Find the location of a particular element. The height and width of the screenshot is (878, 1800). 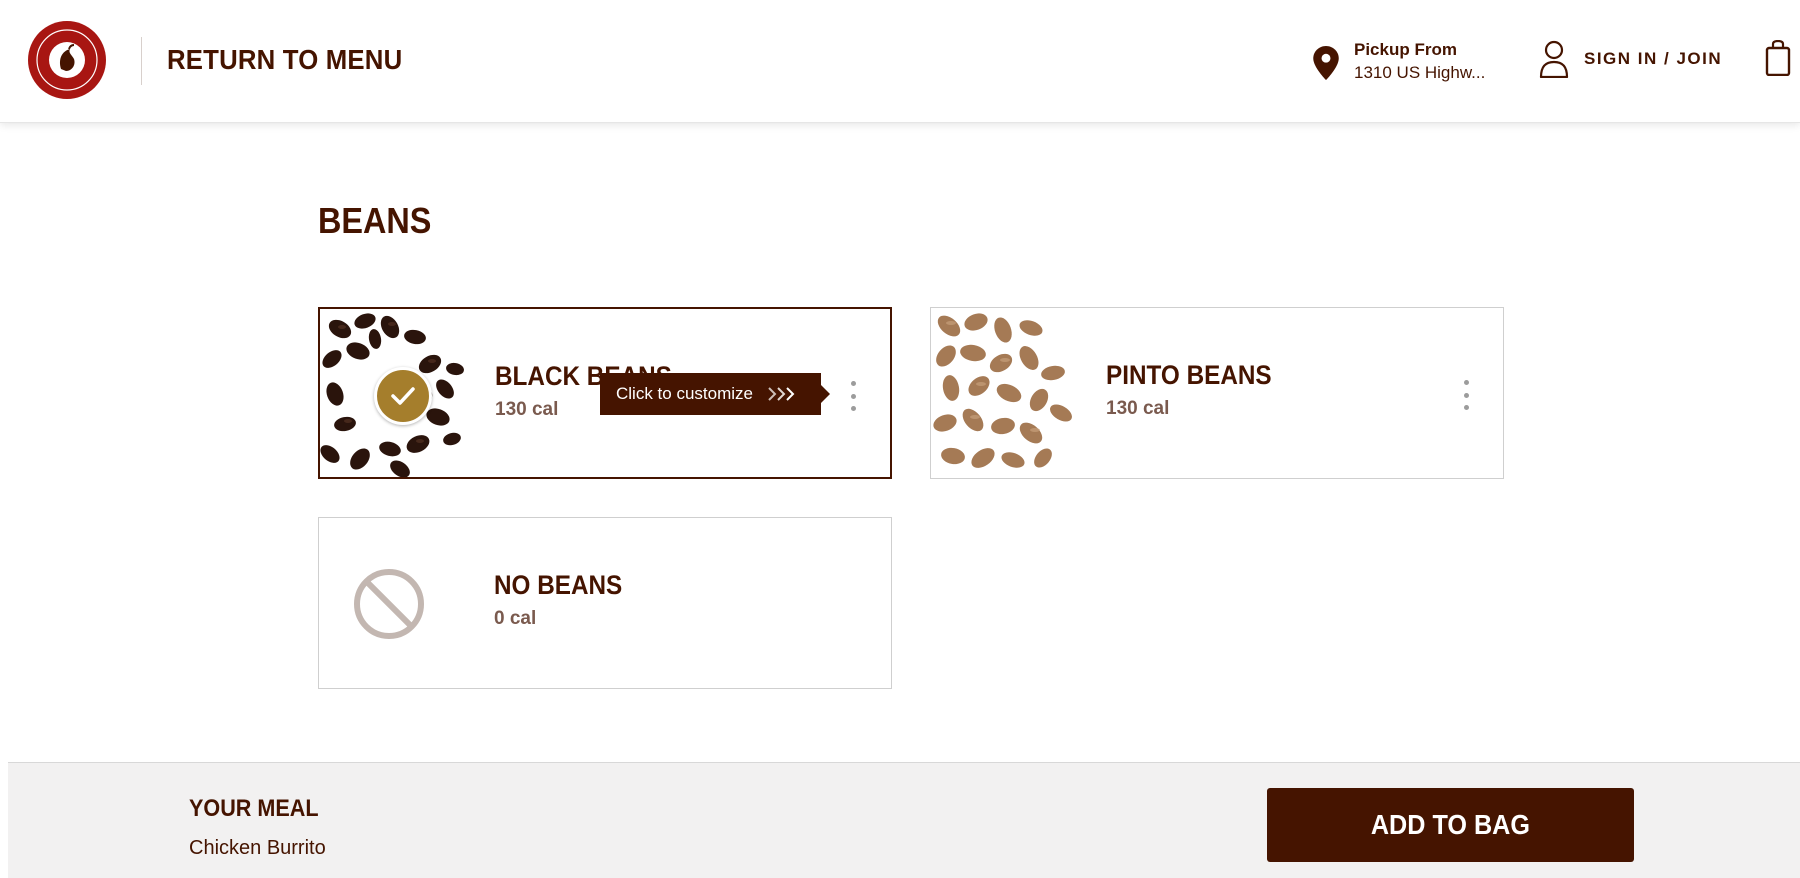

checkmark-icon is located at coordinates (403, 396).